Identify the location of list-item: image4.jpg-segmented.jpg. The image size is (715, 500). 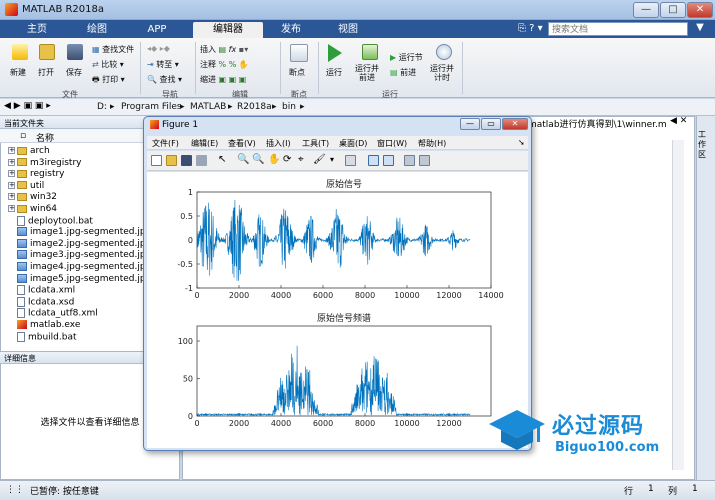
(79, 267).